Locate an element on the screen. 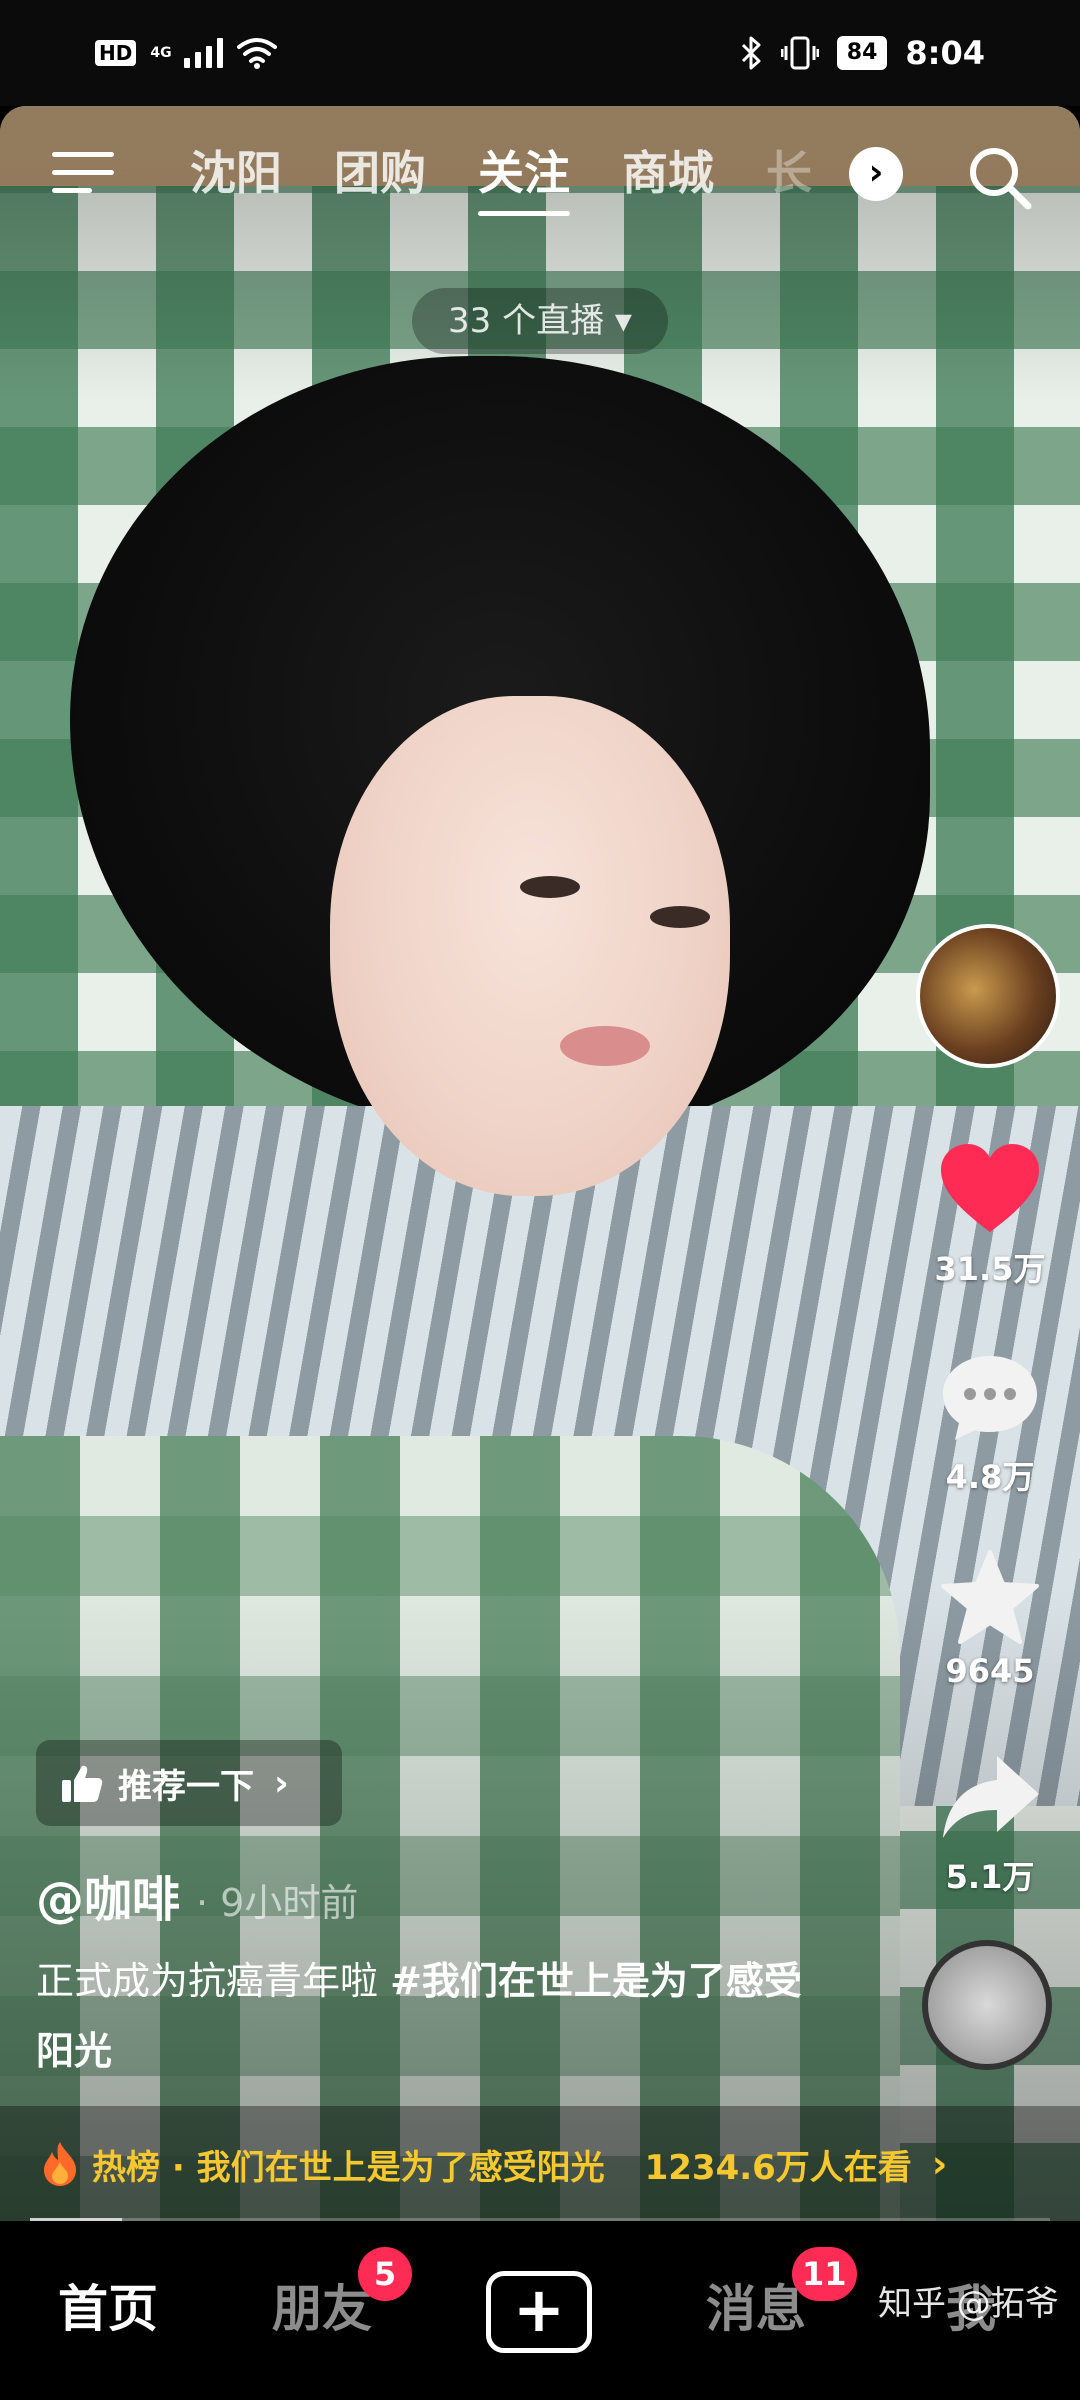 This screenshot has height=2400, width=1080. author-line: @咖啡 · 9小时前 is located at coordinates (197, 1895).